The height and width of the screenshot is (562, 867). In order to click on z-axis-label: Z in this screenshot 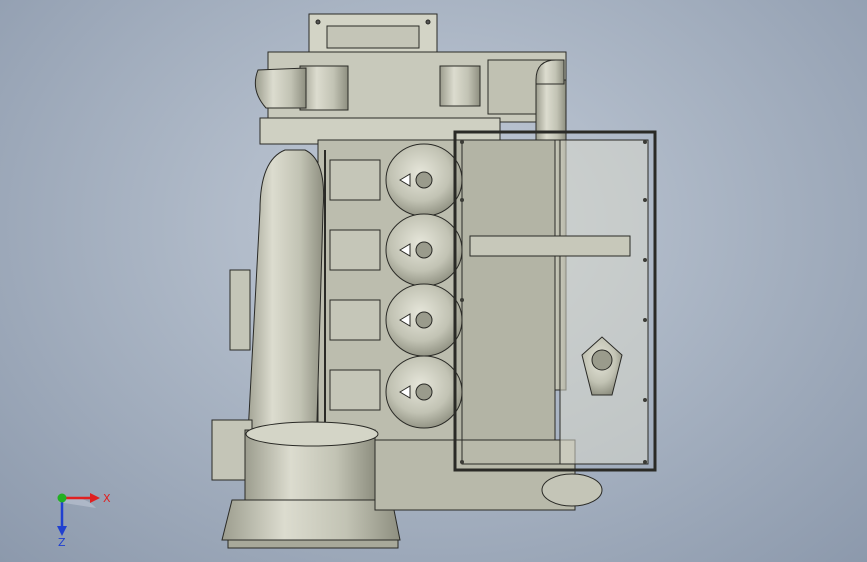, I will do `click(62, 542)`.